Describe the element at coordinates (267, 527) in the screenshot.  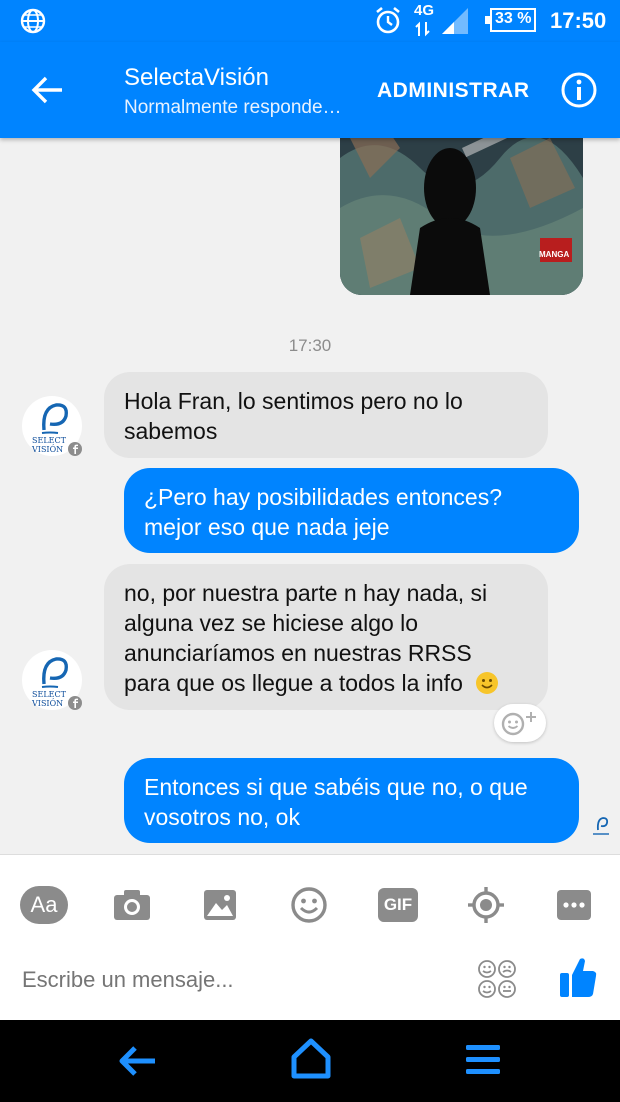
I see `message-line: mejor eso que nada jeje` at that location.